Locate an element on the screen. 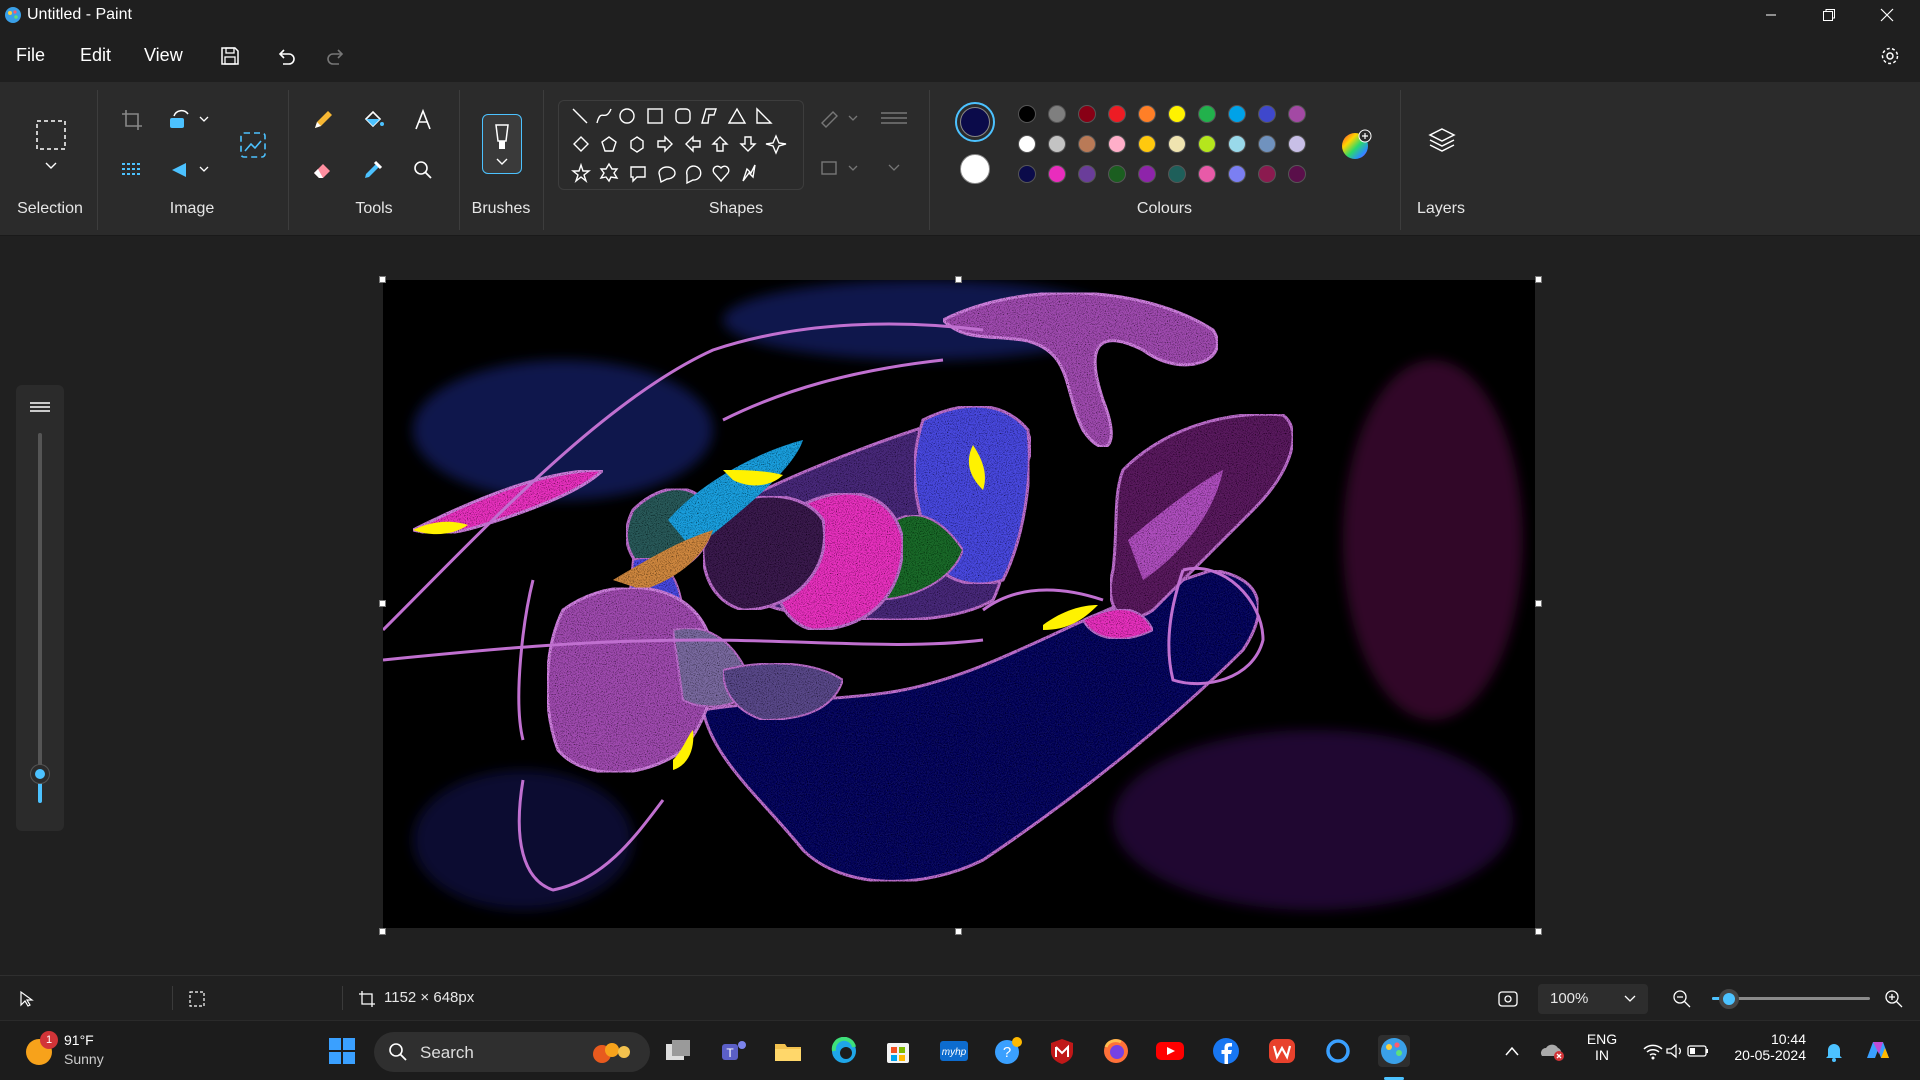 This screenshot has height=1080, width=1920. store-button is located at coordinates (898, 1051).